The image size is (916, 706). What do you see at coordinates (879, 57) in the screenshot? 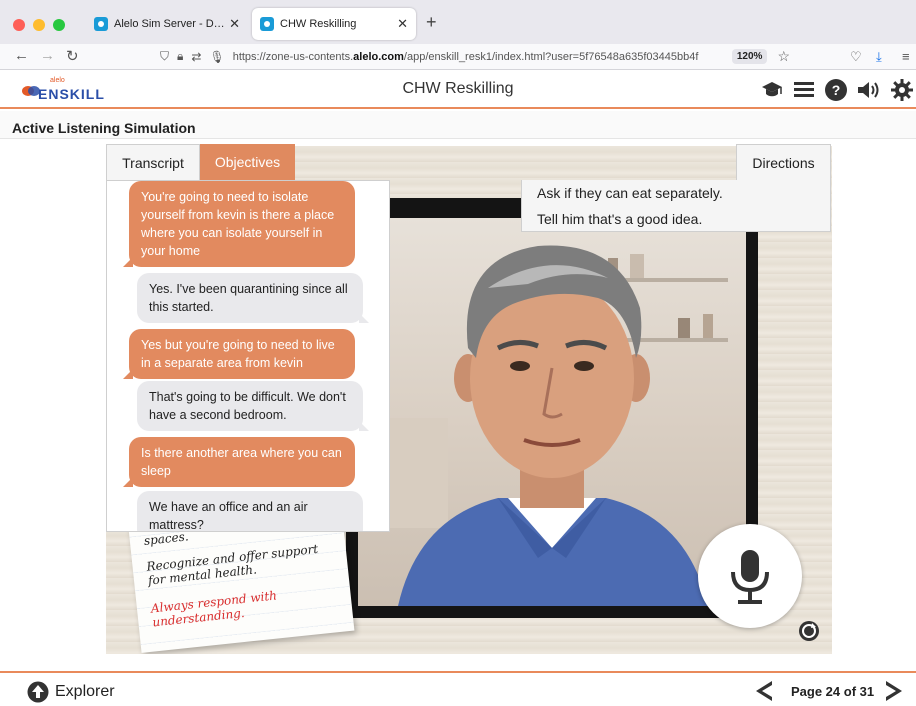
I see `download-icon: ⤓` at bounding box center [879, 57].